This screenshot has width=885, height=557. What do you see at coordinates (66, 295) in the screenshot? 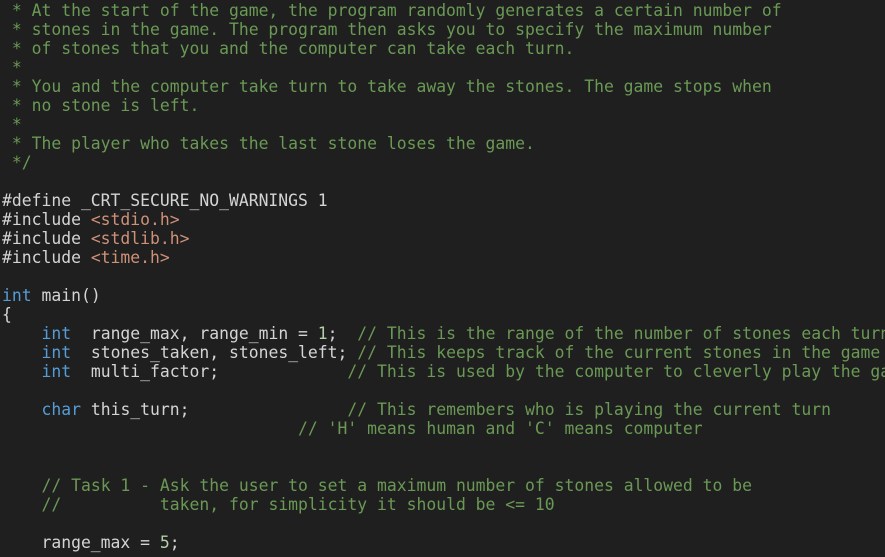
I see `plain-token: main()` at bounding box center [66, 295].